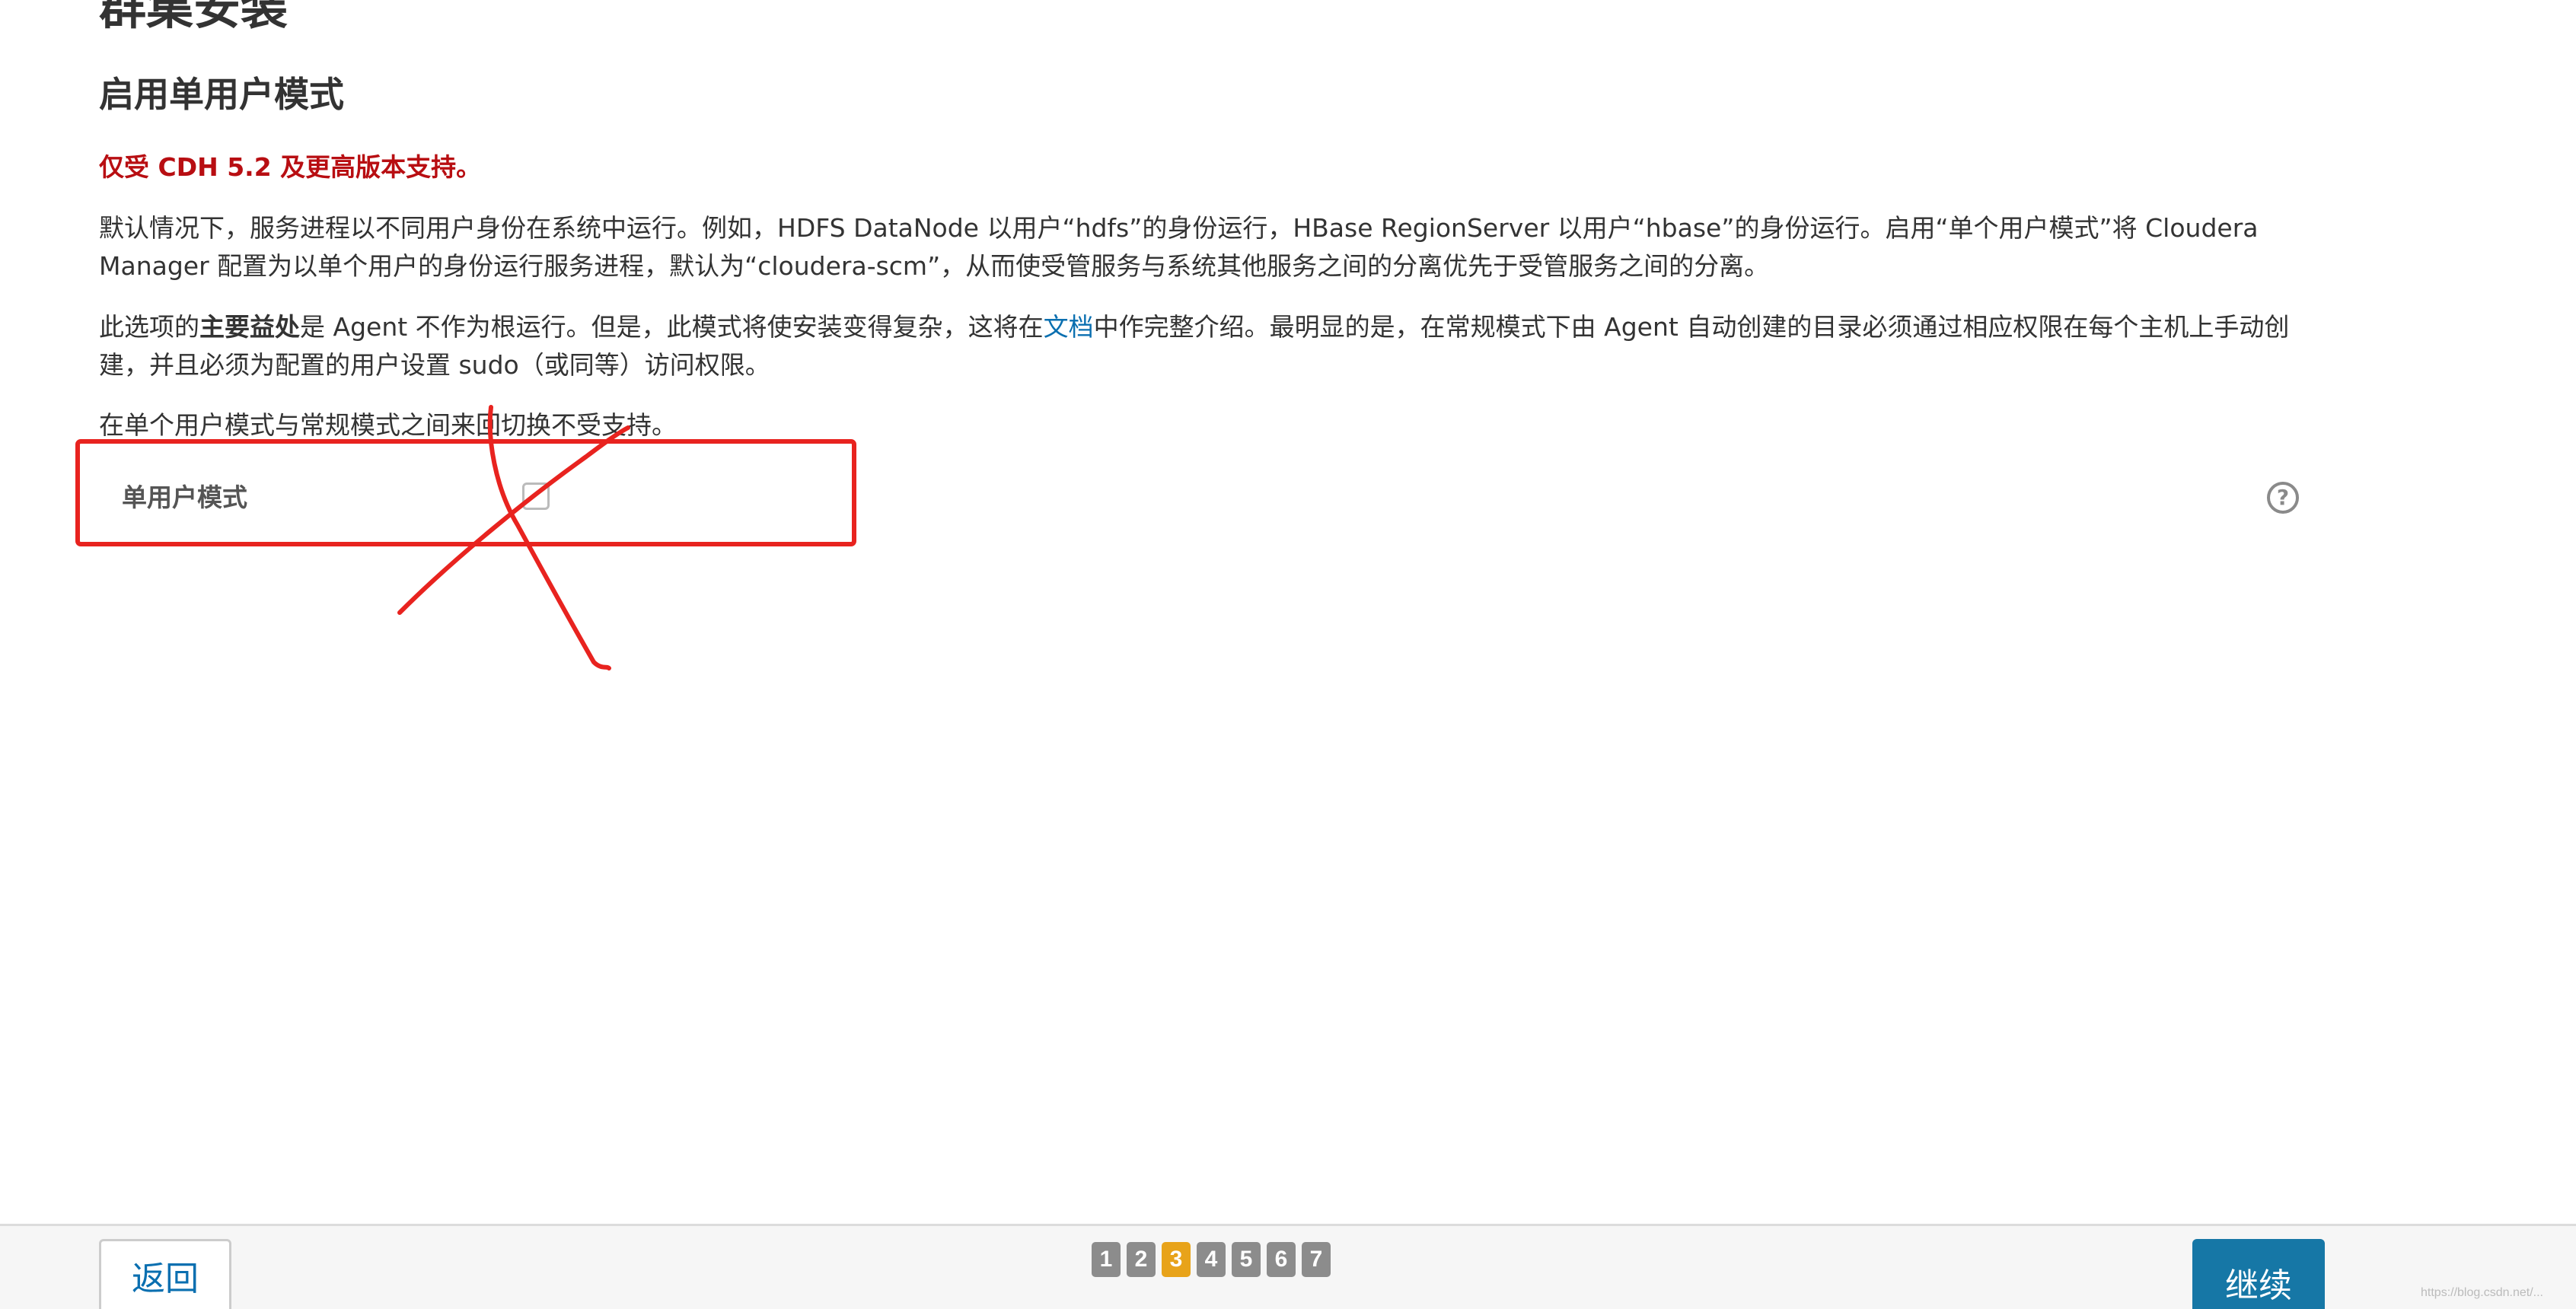 This screenshot has height=1309, width=2576. Describe the element at coordinates (1317, 1259) in the screenshot. I see `step-7: 7` at that location.